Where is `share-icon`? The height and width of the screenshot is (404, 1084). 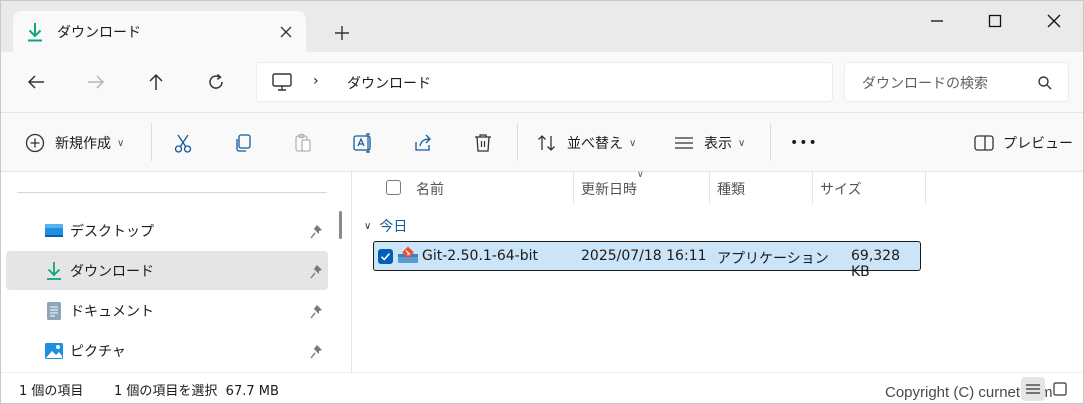
share-icon is located at coordinates (423, 142).